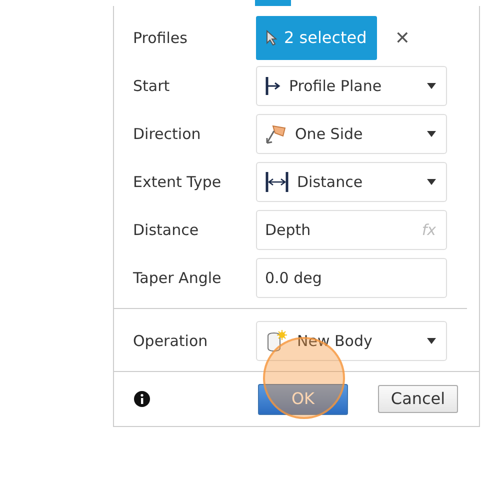 This screenshot has width=493, height=497. Describe the element at coordinates (351, 278) in the screenshot. I see `input-field: 0.0 deg` at that location.